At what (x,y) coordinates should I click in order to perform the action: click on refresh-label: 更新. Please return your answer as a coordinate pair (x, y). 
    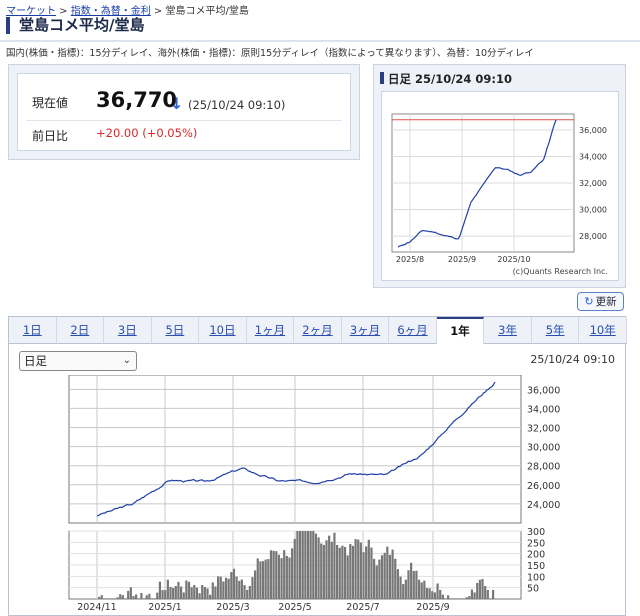
    Looking at the image, I should click on (606, 302).